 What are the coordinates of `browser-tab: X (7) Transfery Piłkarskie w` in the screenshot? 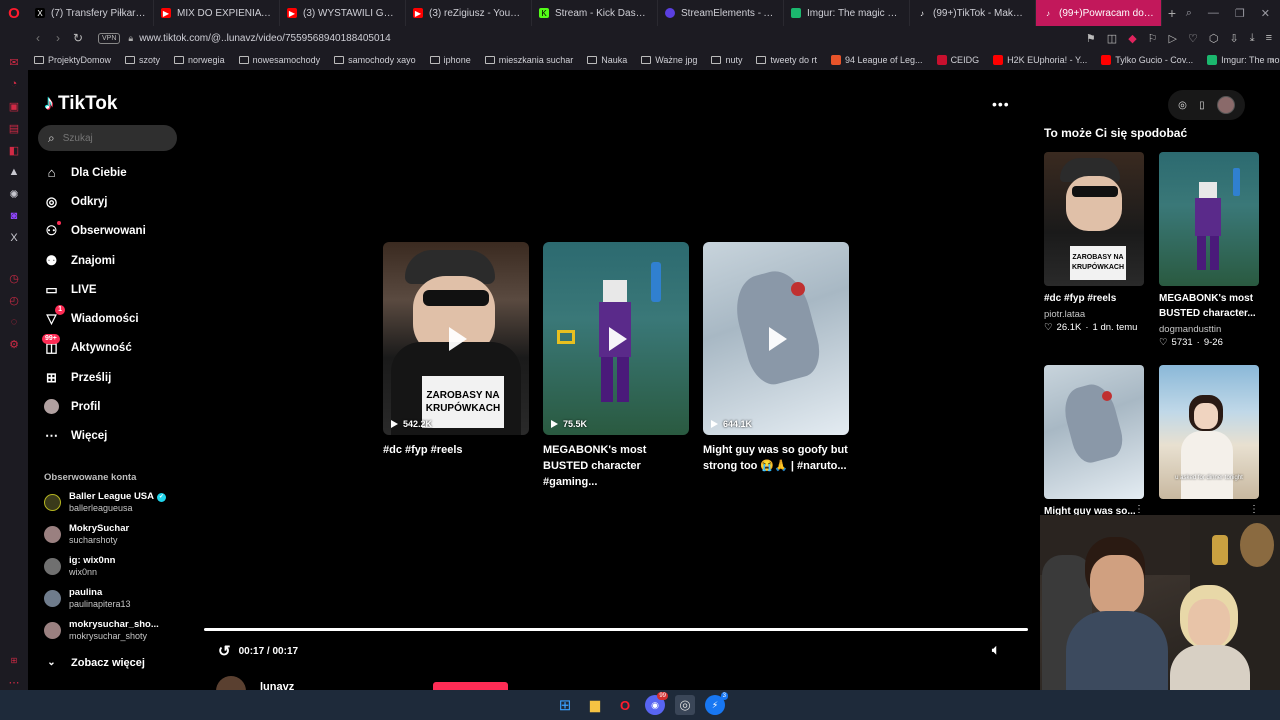 It's located at (91, 13).